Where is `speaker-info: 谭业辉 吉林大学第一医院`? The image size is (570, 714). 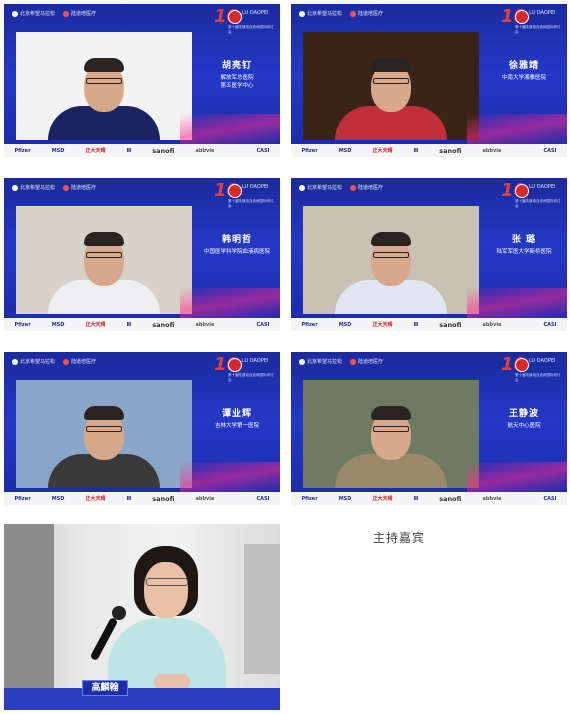
speaker-info: 谭业辉 吉林大学第一医院 is located at coordinates (237, 418).